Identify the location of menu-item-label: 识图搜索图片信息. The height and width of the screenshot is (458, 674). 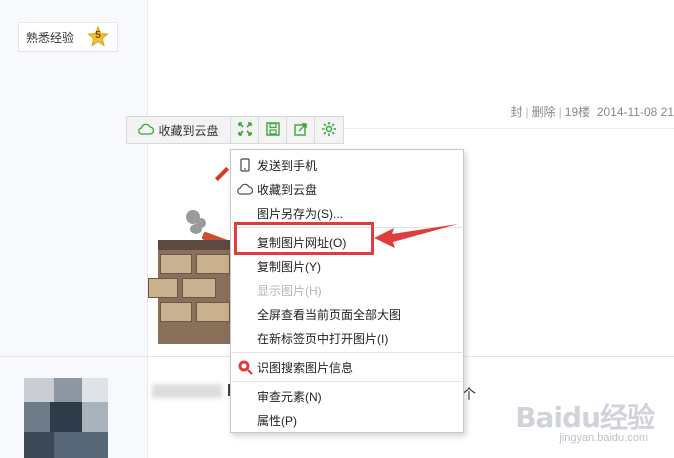
(305, 367).